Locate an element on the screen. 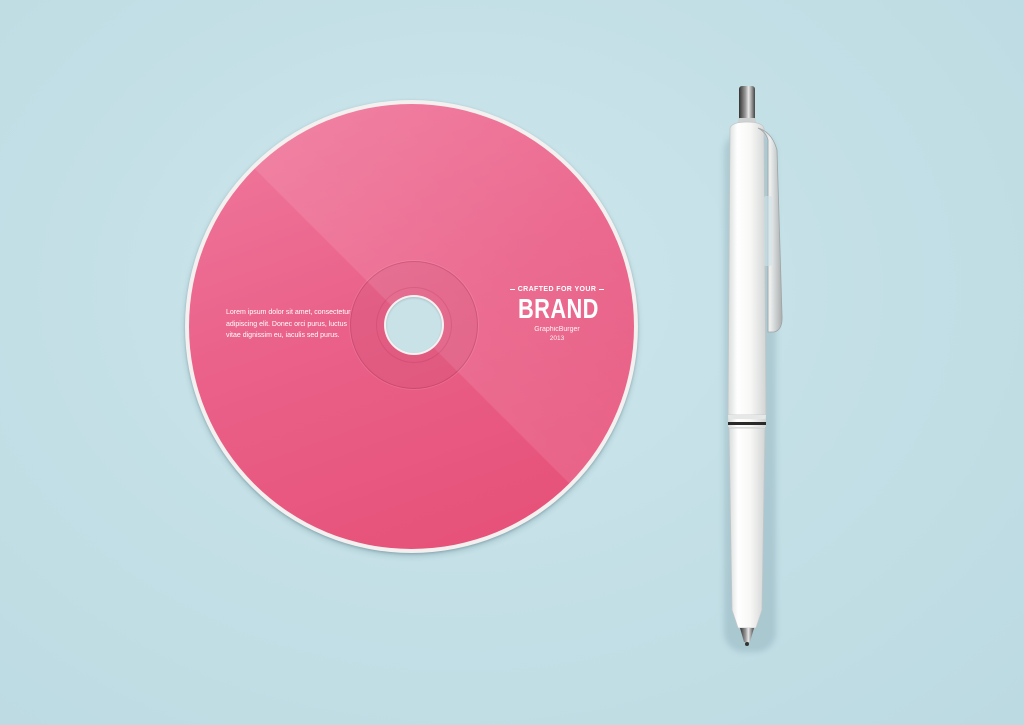  brand-tagline: CRAFTED FOR YOUR is located at coordinates (557, 289).